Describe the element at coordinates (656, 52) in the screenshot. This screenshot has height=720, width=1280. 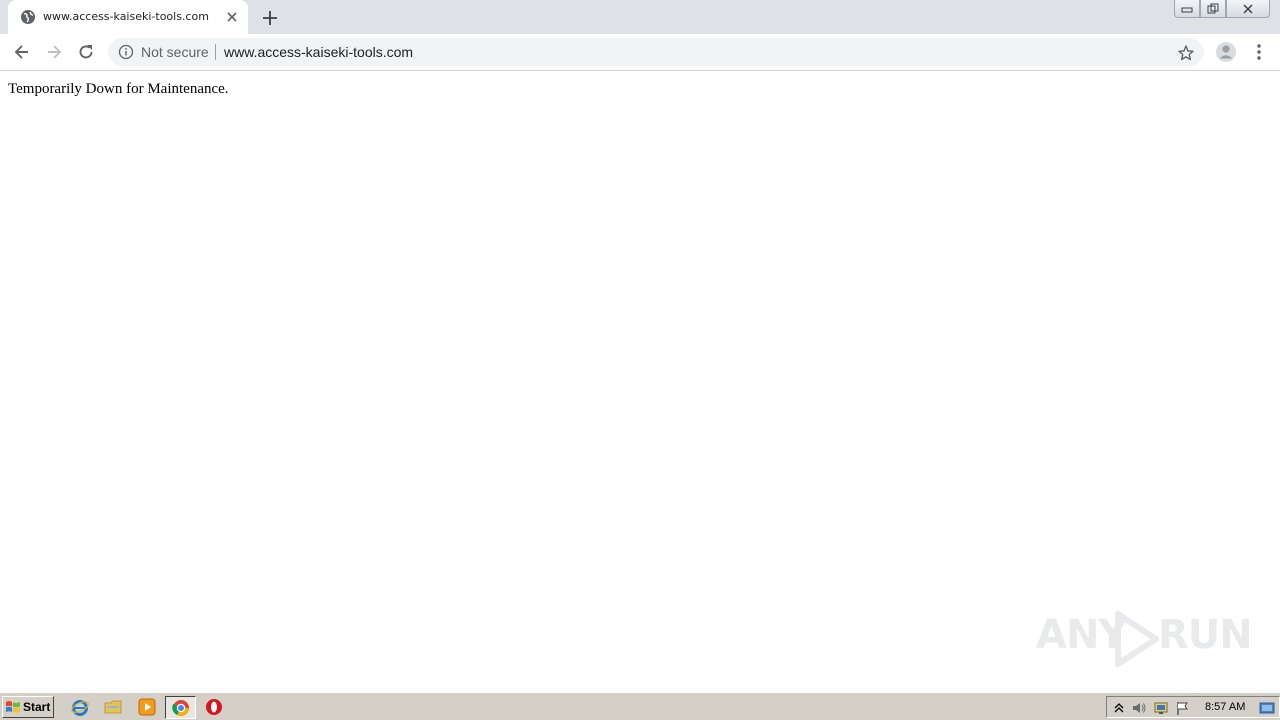
I see `address-bar: Not secure www.access-kaiseki-tools.com` at that location.